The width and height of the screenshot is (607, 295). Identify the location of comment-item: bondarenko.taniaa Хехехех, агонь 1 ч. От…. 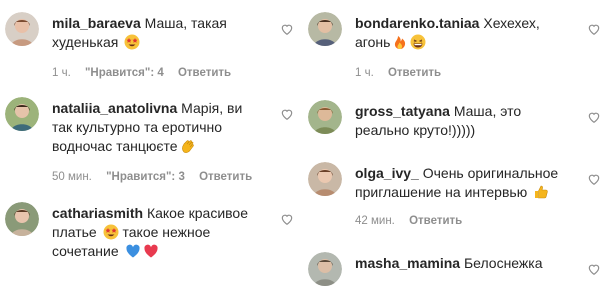
(455, 47).